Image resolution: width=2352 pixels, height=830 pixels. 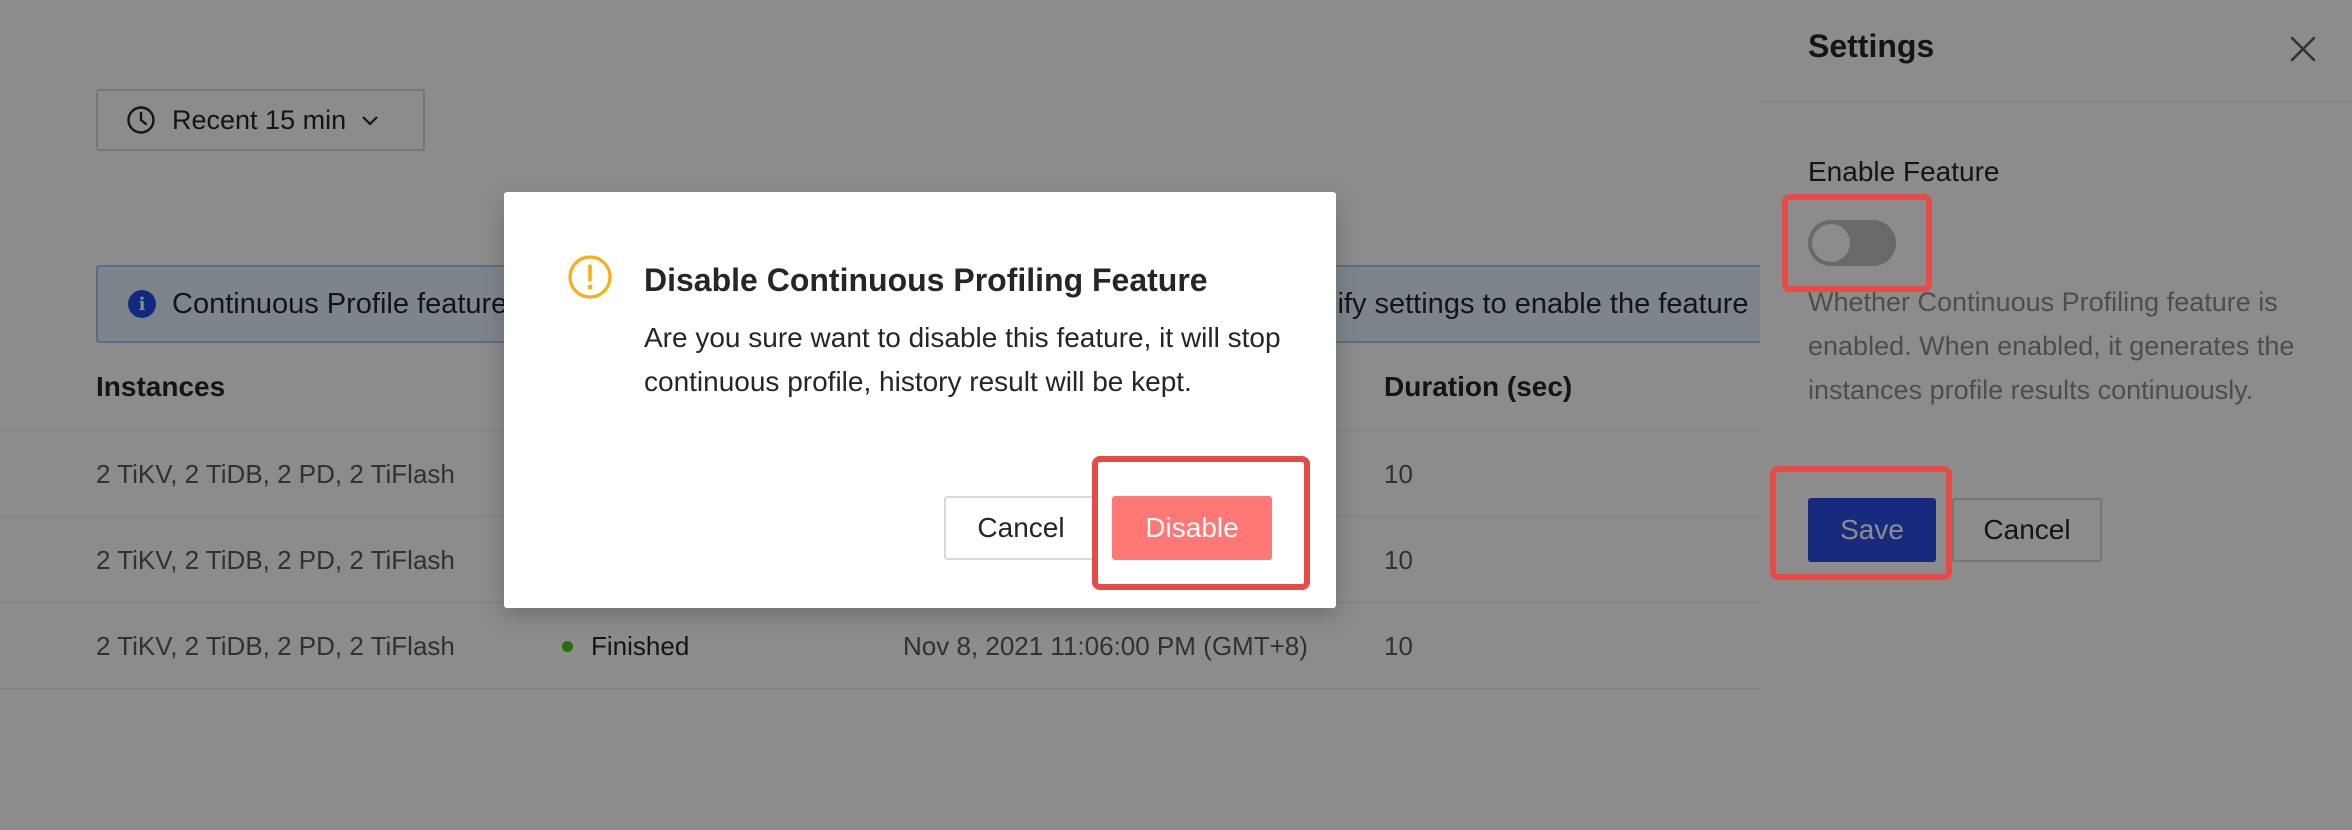 I want to click on modal-title: Disable Continuous Profiling Feature, so click(x=926, y=280).